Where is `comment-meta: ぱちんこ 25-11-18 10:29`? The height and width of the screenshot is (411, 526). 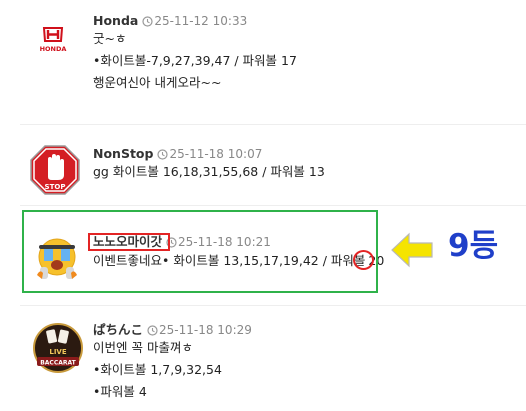
comment-meta: ぱちんこ 25-11-18 10:29 is located at coordinates (172, 330).